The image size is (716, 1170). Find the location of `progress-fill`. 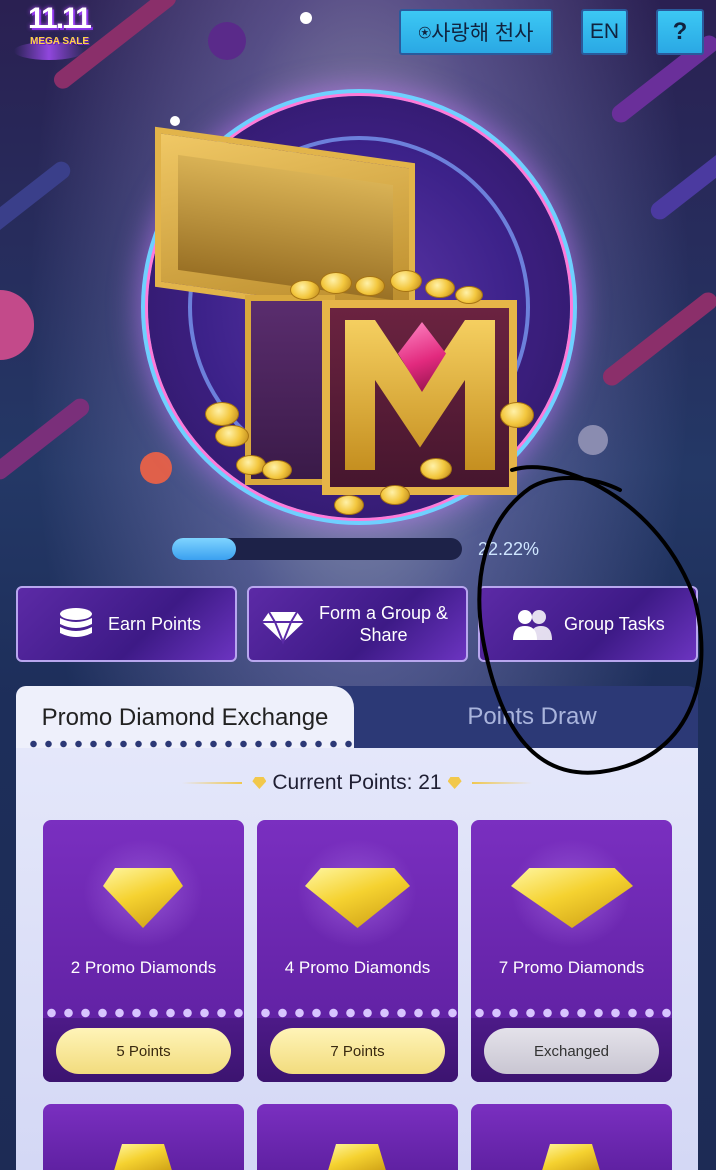

progress-fill is located at coordinates (204, 549).